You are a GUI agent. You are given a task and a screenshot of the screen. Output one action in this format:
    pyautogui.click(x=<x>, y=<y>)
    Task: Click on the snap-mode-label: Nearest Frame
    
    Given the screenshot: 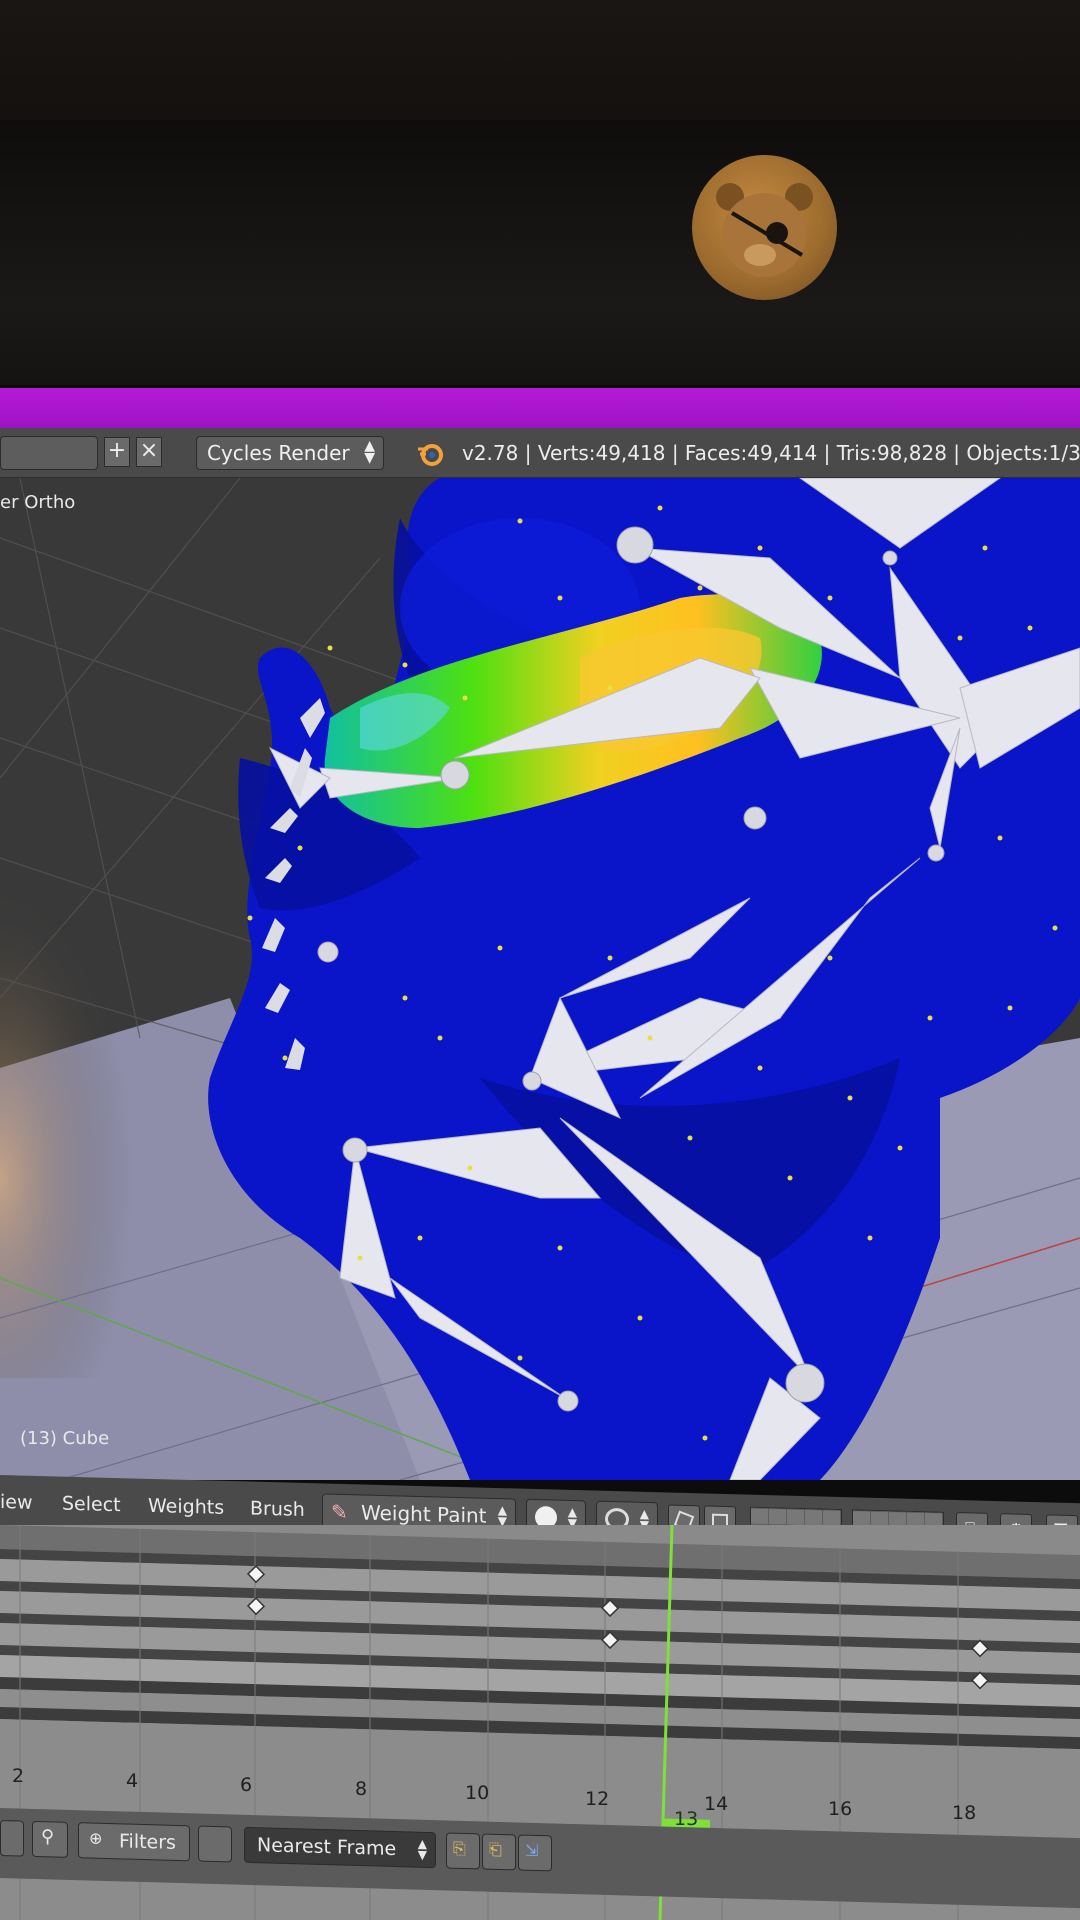 What is the action you would take?
    pyautogui.click(x=327, y=1847)
    